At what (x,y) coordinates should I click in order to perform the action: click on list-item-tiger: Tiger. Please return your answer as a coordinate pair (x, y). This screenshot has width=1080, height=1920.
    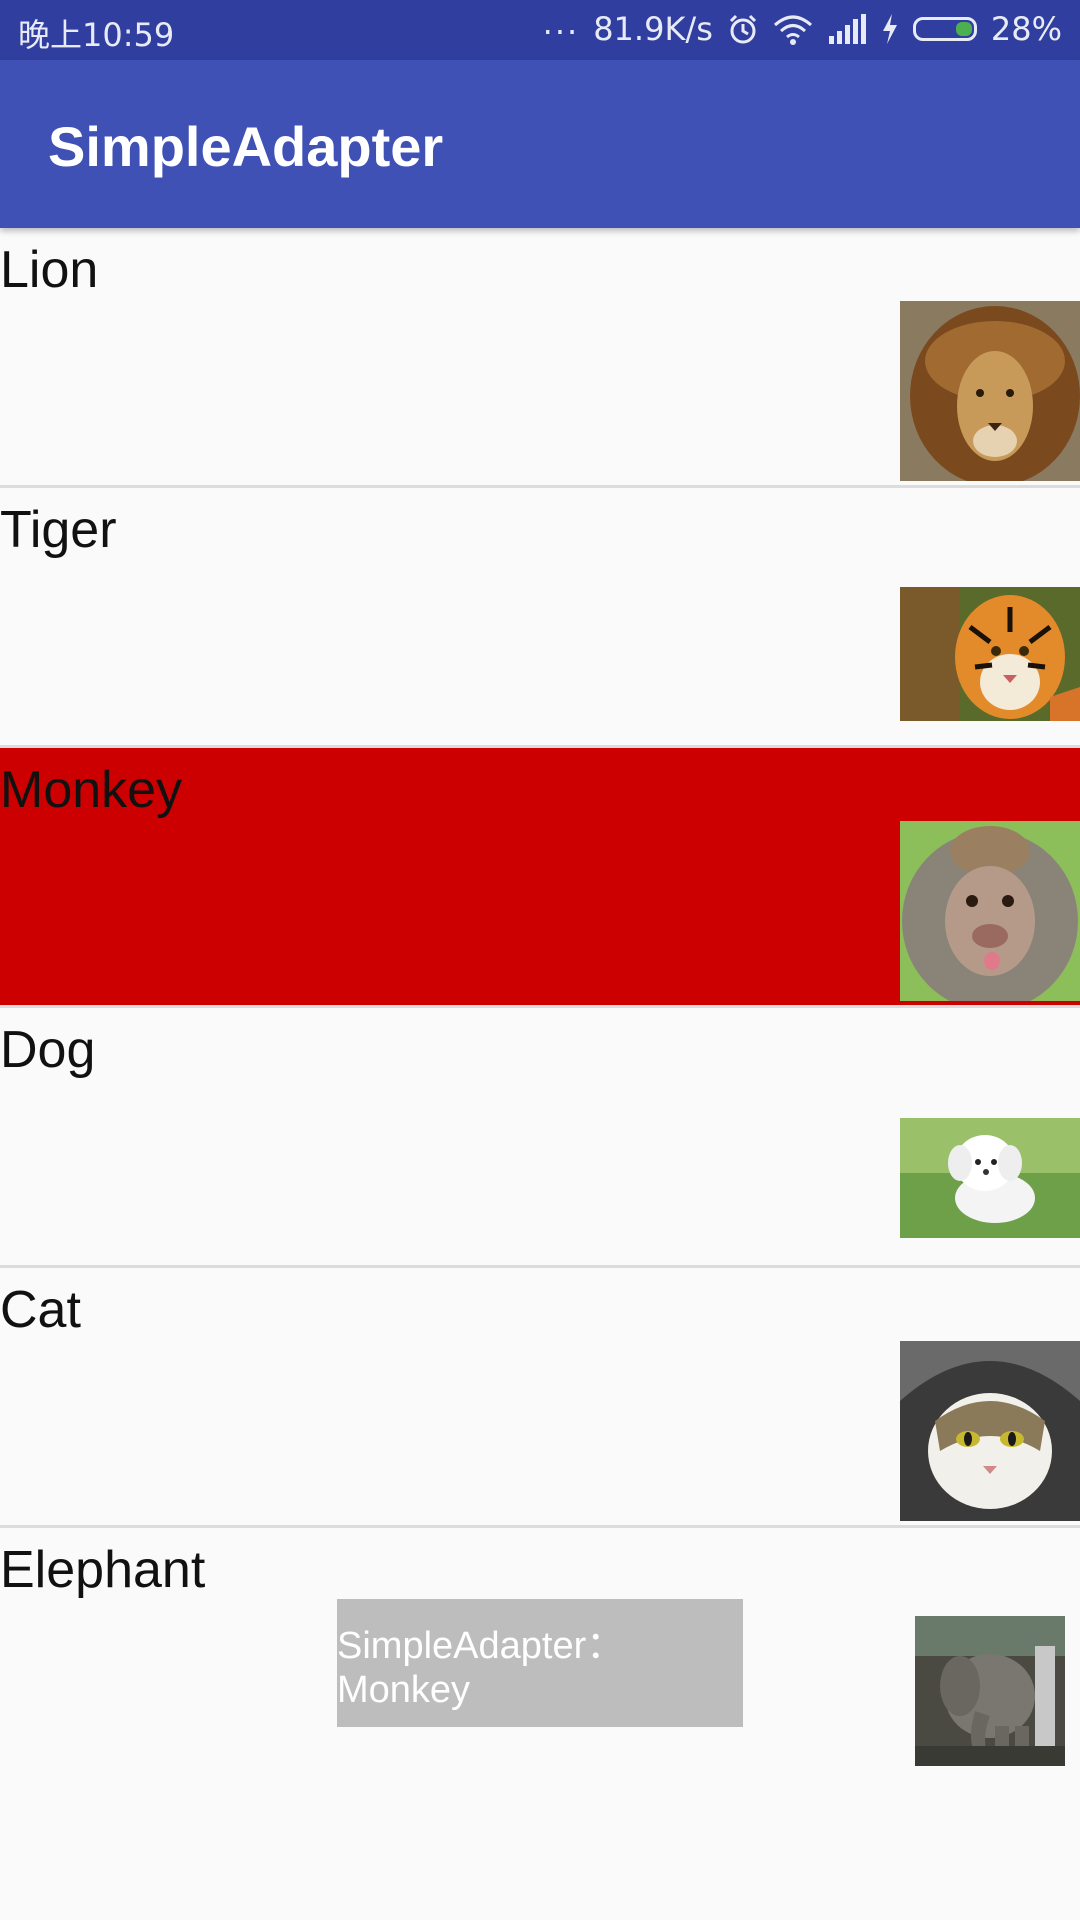
    Looking at the image, I should click on (540, 618).